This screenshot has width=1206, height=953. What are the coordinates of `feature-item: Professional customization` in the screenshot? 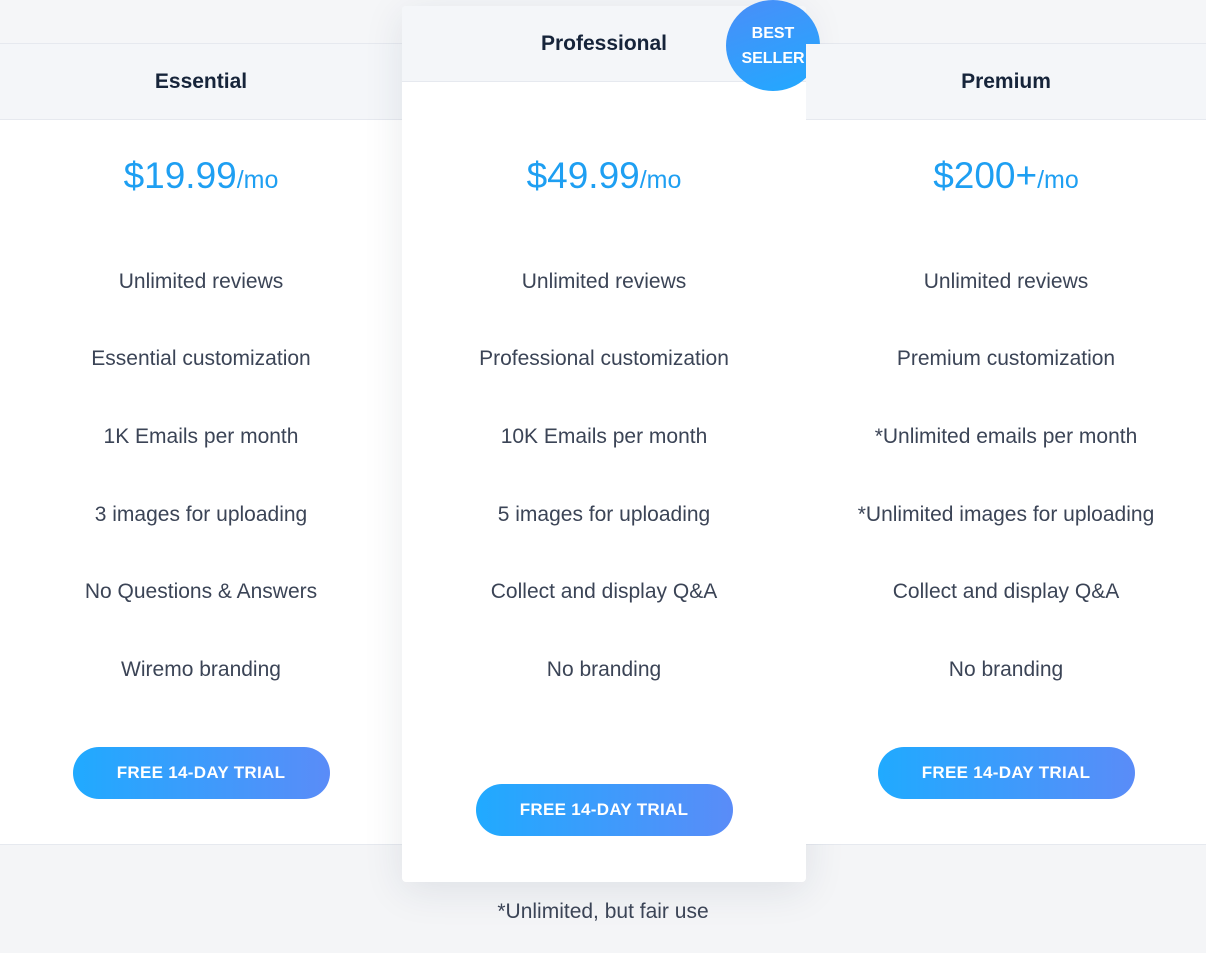 It's located at (604, 359).